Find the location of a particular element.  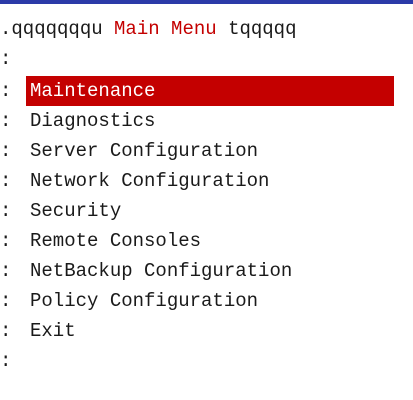

menu-item-server-configuration: : Server Configuration is located at coordinates (206, 151).